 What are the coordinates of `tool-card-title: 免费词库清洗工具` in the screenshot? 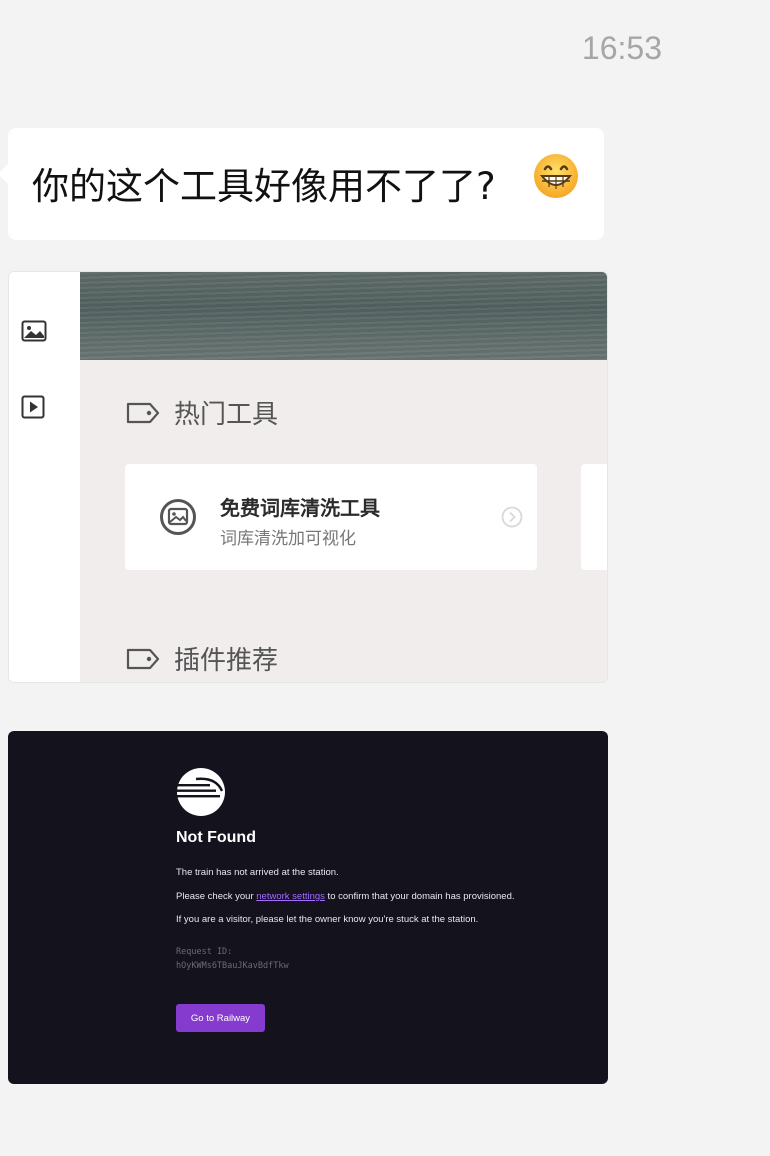 It's located at (300, 508).